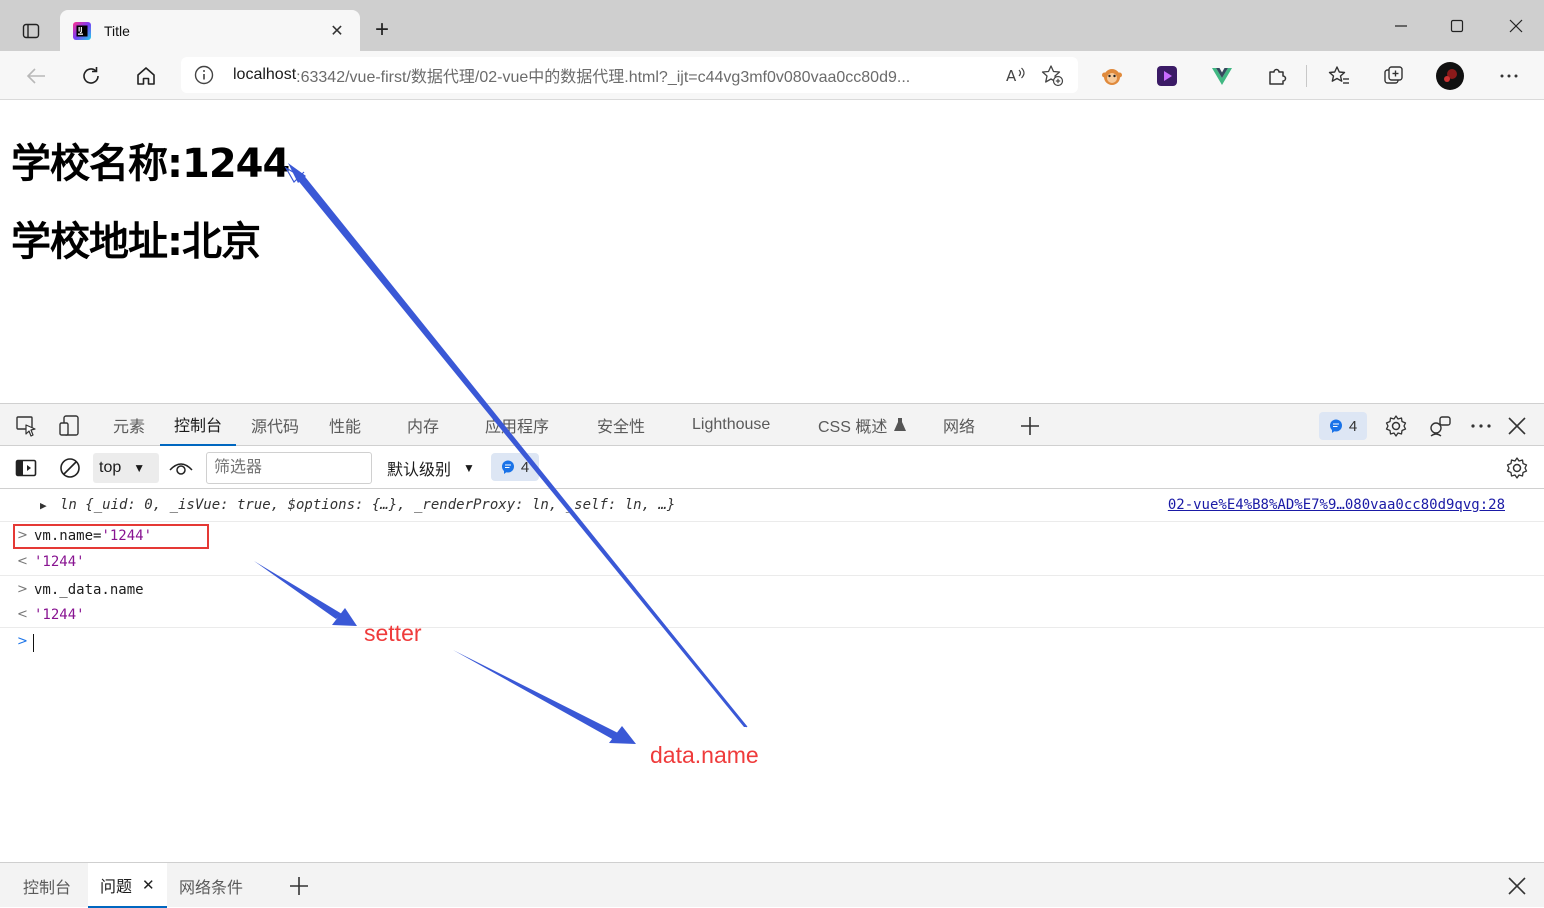  Describe the element at coordinates (148, 885) in the screenshot. I see `close-tab-icon: ✕` at that location.